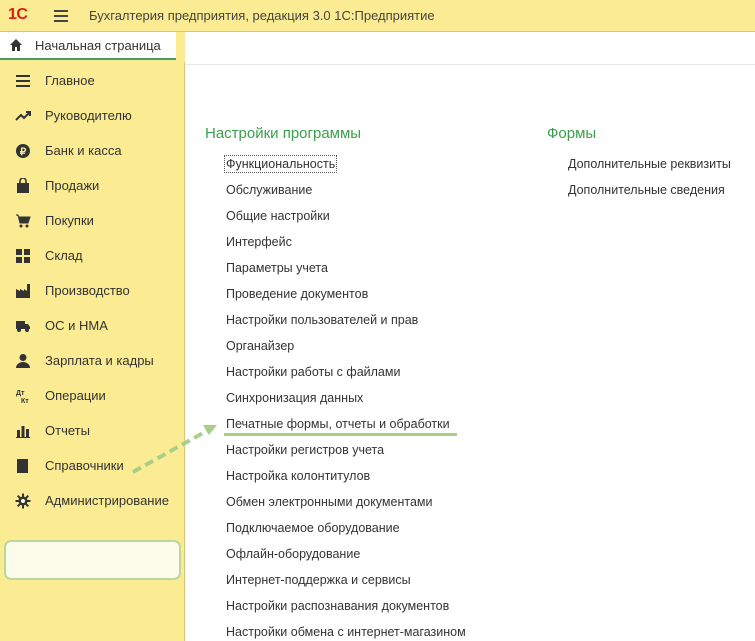 The width and height of the screenshot is (755, 641). What do you see at coordinates (23, 81) in the screenshot?
I see `list-icon` at bounding box center [23, 81].